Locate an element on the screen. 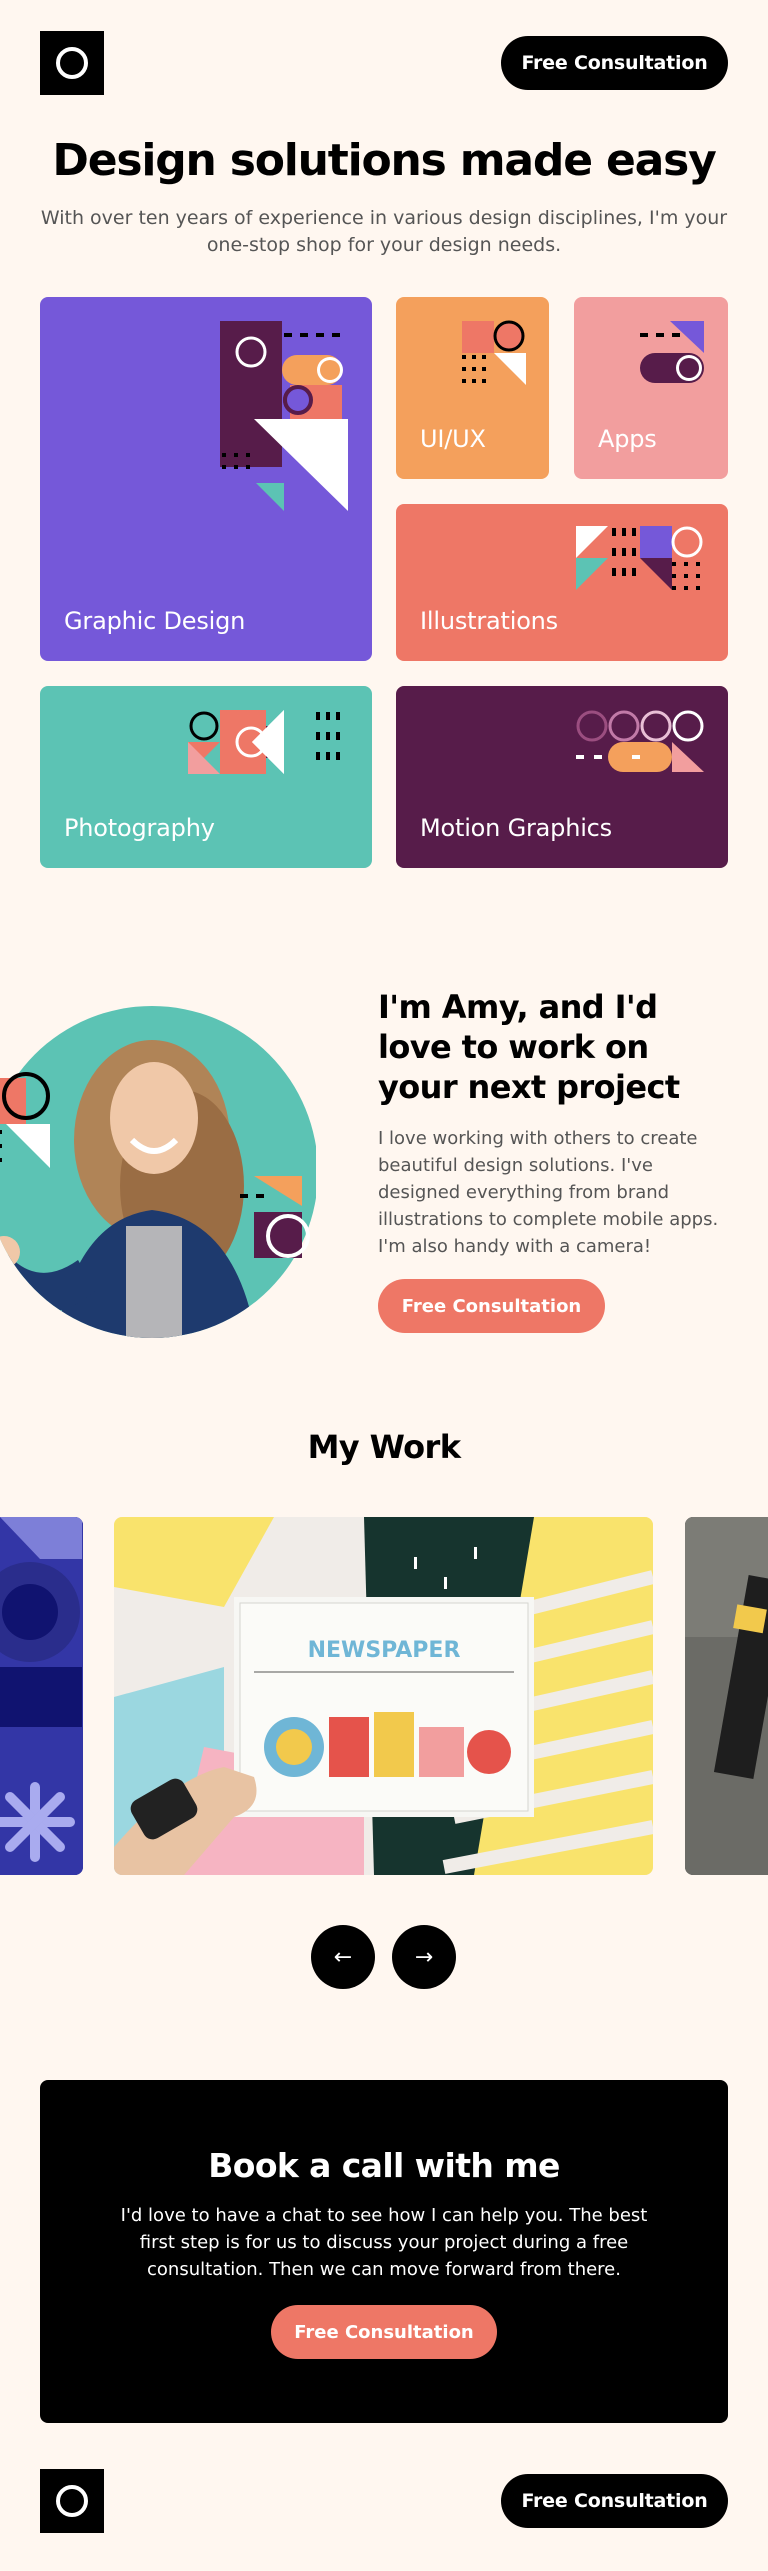 Image resolution: width=768 pixels, height=2571 pixels. arrow-left-icon: ← is located at coordinates (343, 1957).